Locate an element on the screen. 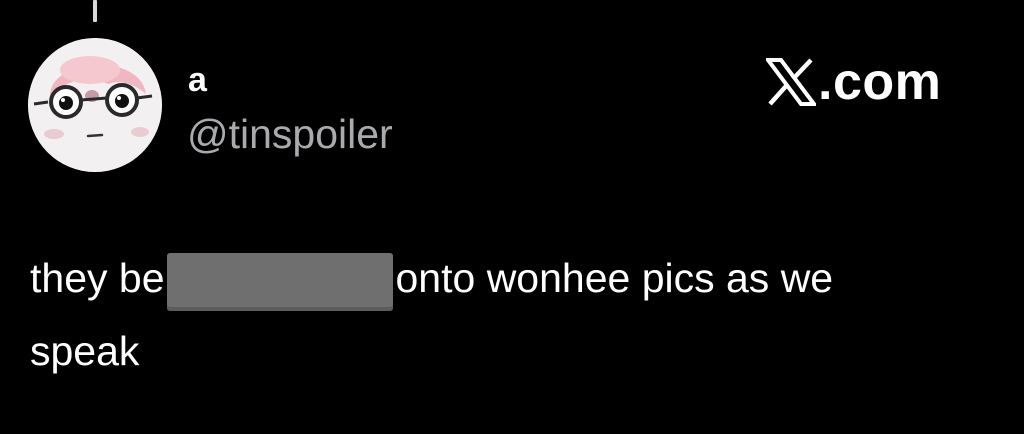  user-handle: @tinspoiler is located at coordinates (290, 134).